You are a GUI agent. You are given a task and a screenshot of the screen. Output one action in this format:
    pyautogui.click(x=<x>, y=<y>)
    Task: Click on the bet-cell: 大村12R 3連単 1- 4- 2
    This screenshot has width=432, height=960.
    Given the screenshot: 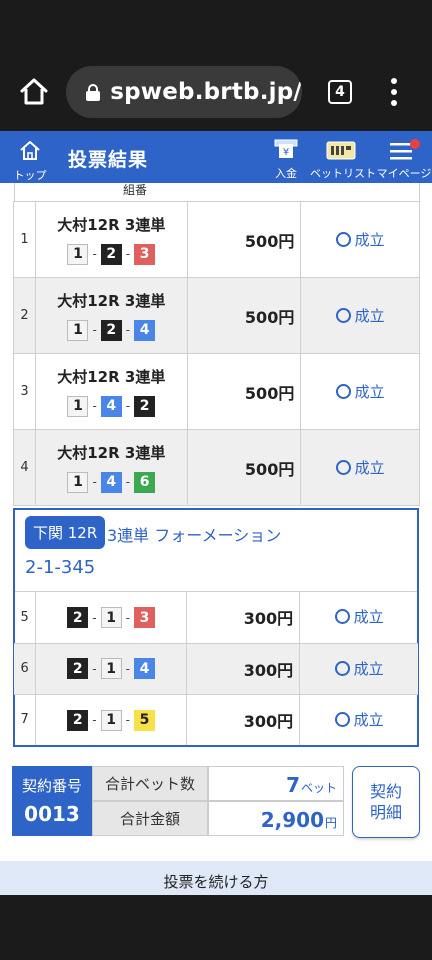 What is the action you would take?
    pyautogui.click(x=111, y=391)
    